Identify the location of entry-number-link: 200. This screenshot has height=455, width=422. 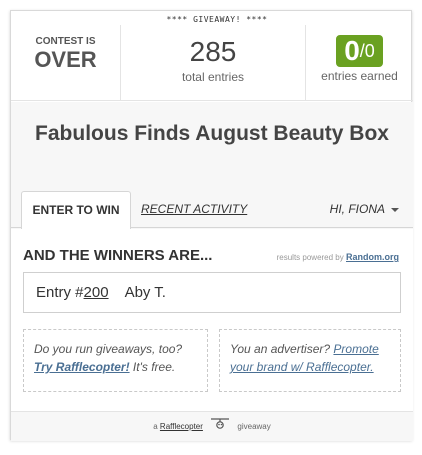
(96, 292).